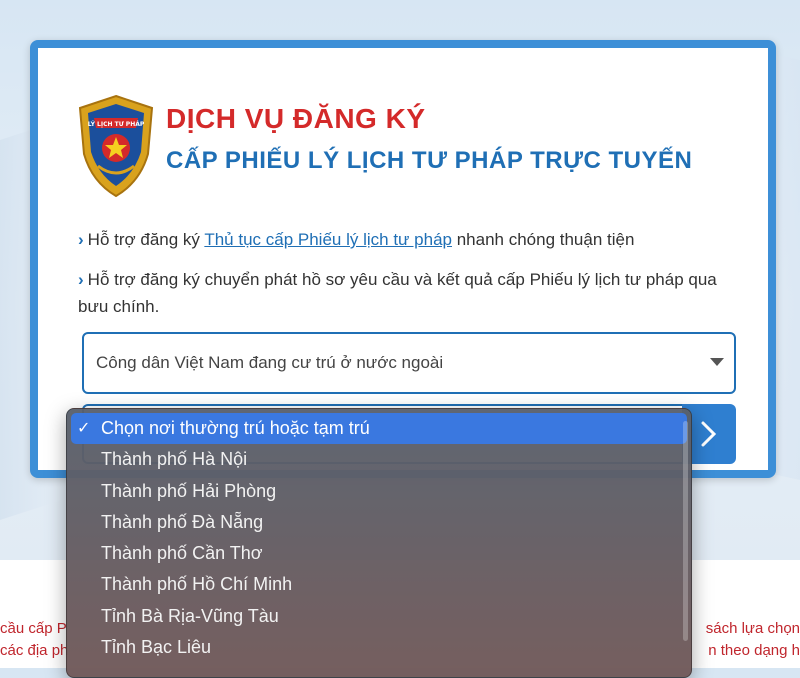 The height and width of the screenshot is (678, 800). What do you see at coordinates (296, 118) in the screenshot?
I see `page-title: DỊCH VỤ ĐĂNG KÝ` at bounding box center [296, 118].